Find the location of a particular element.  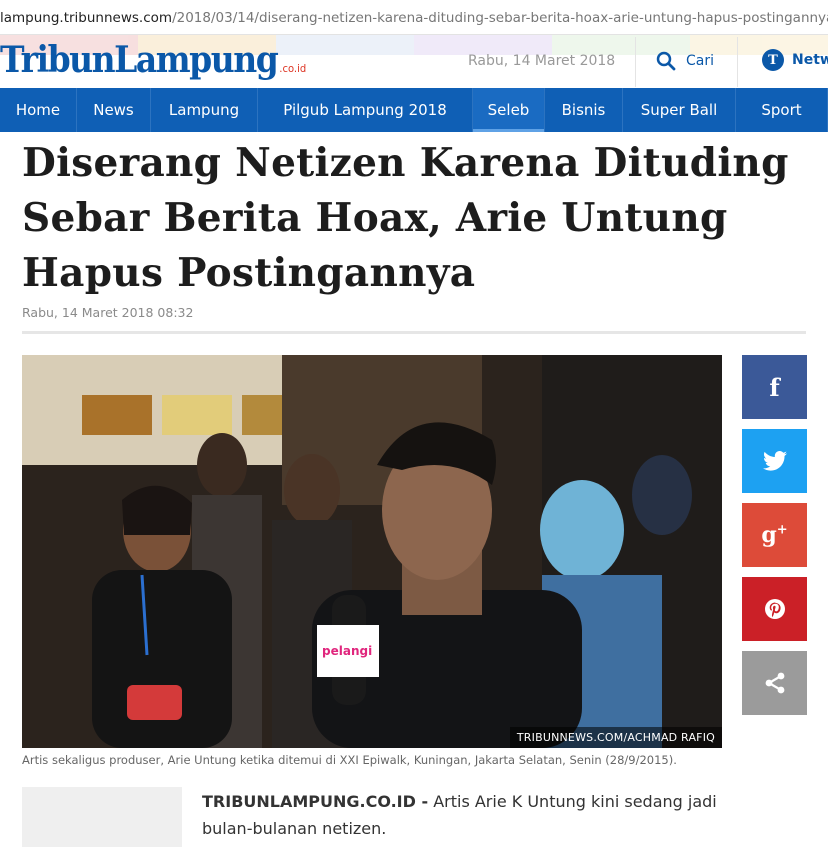

mic-label: pelangi is located at coordinates (347, 651).